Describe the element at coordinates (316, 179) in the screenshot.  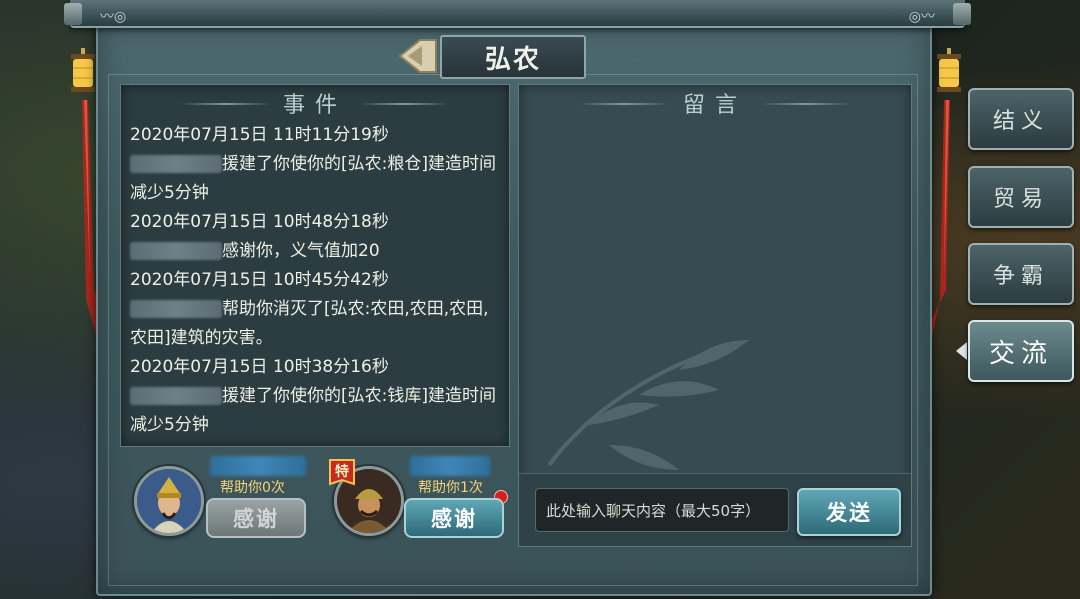
I see `event-item: 援建了你使你的[弘农:粮仓]建造时间减少5分钟` at that location.